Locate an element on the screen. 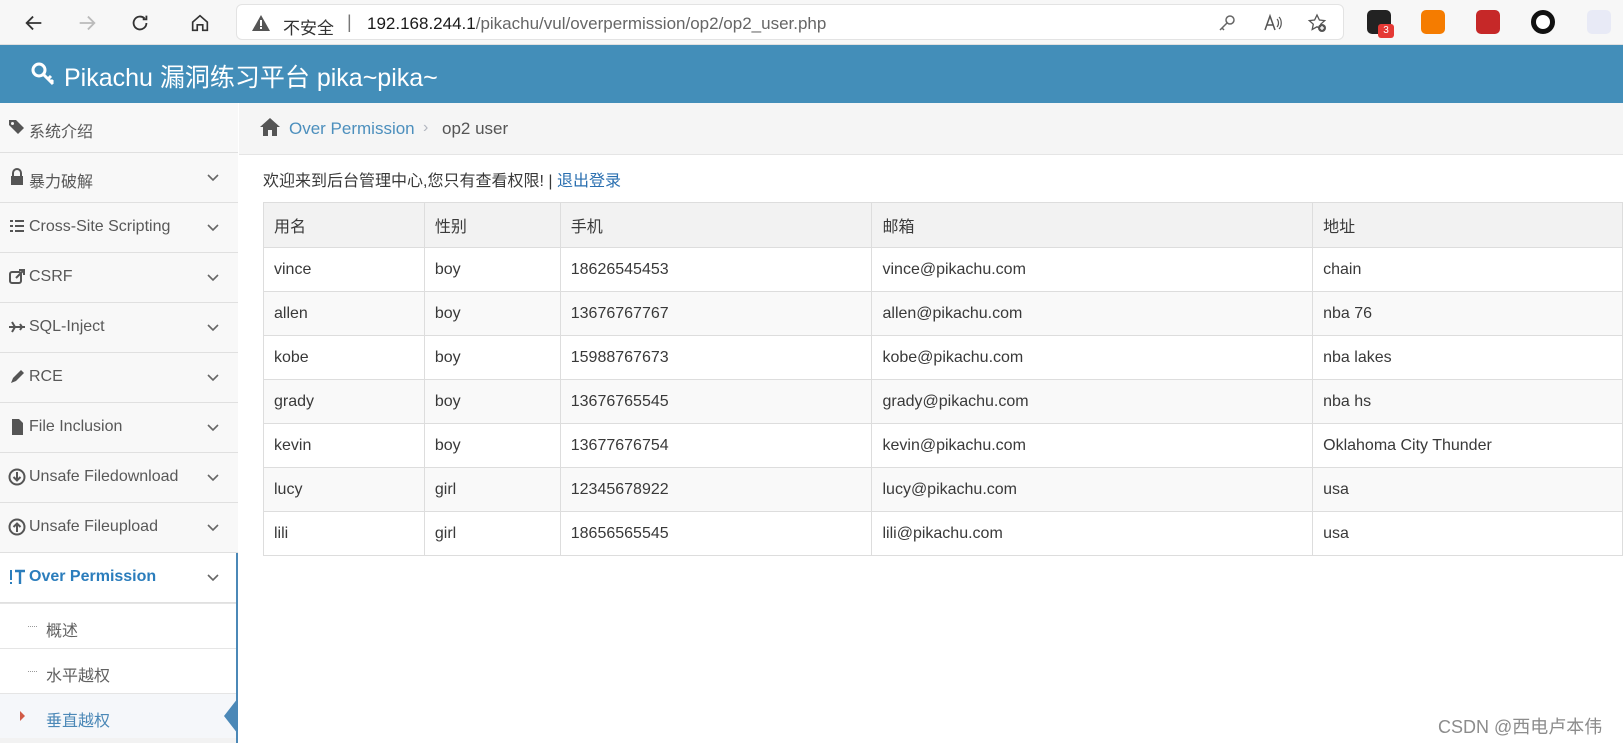 Image resolution: width=1623 pixels, height=743 pixels. table-cell: 18626545453 is located at coordinates (716, 269).